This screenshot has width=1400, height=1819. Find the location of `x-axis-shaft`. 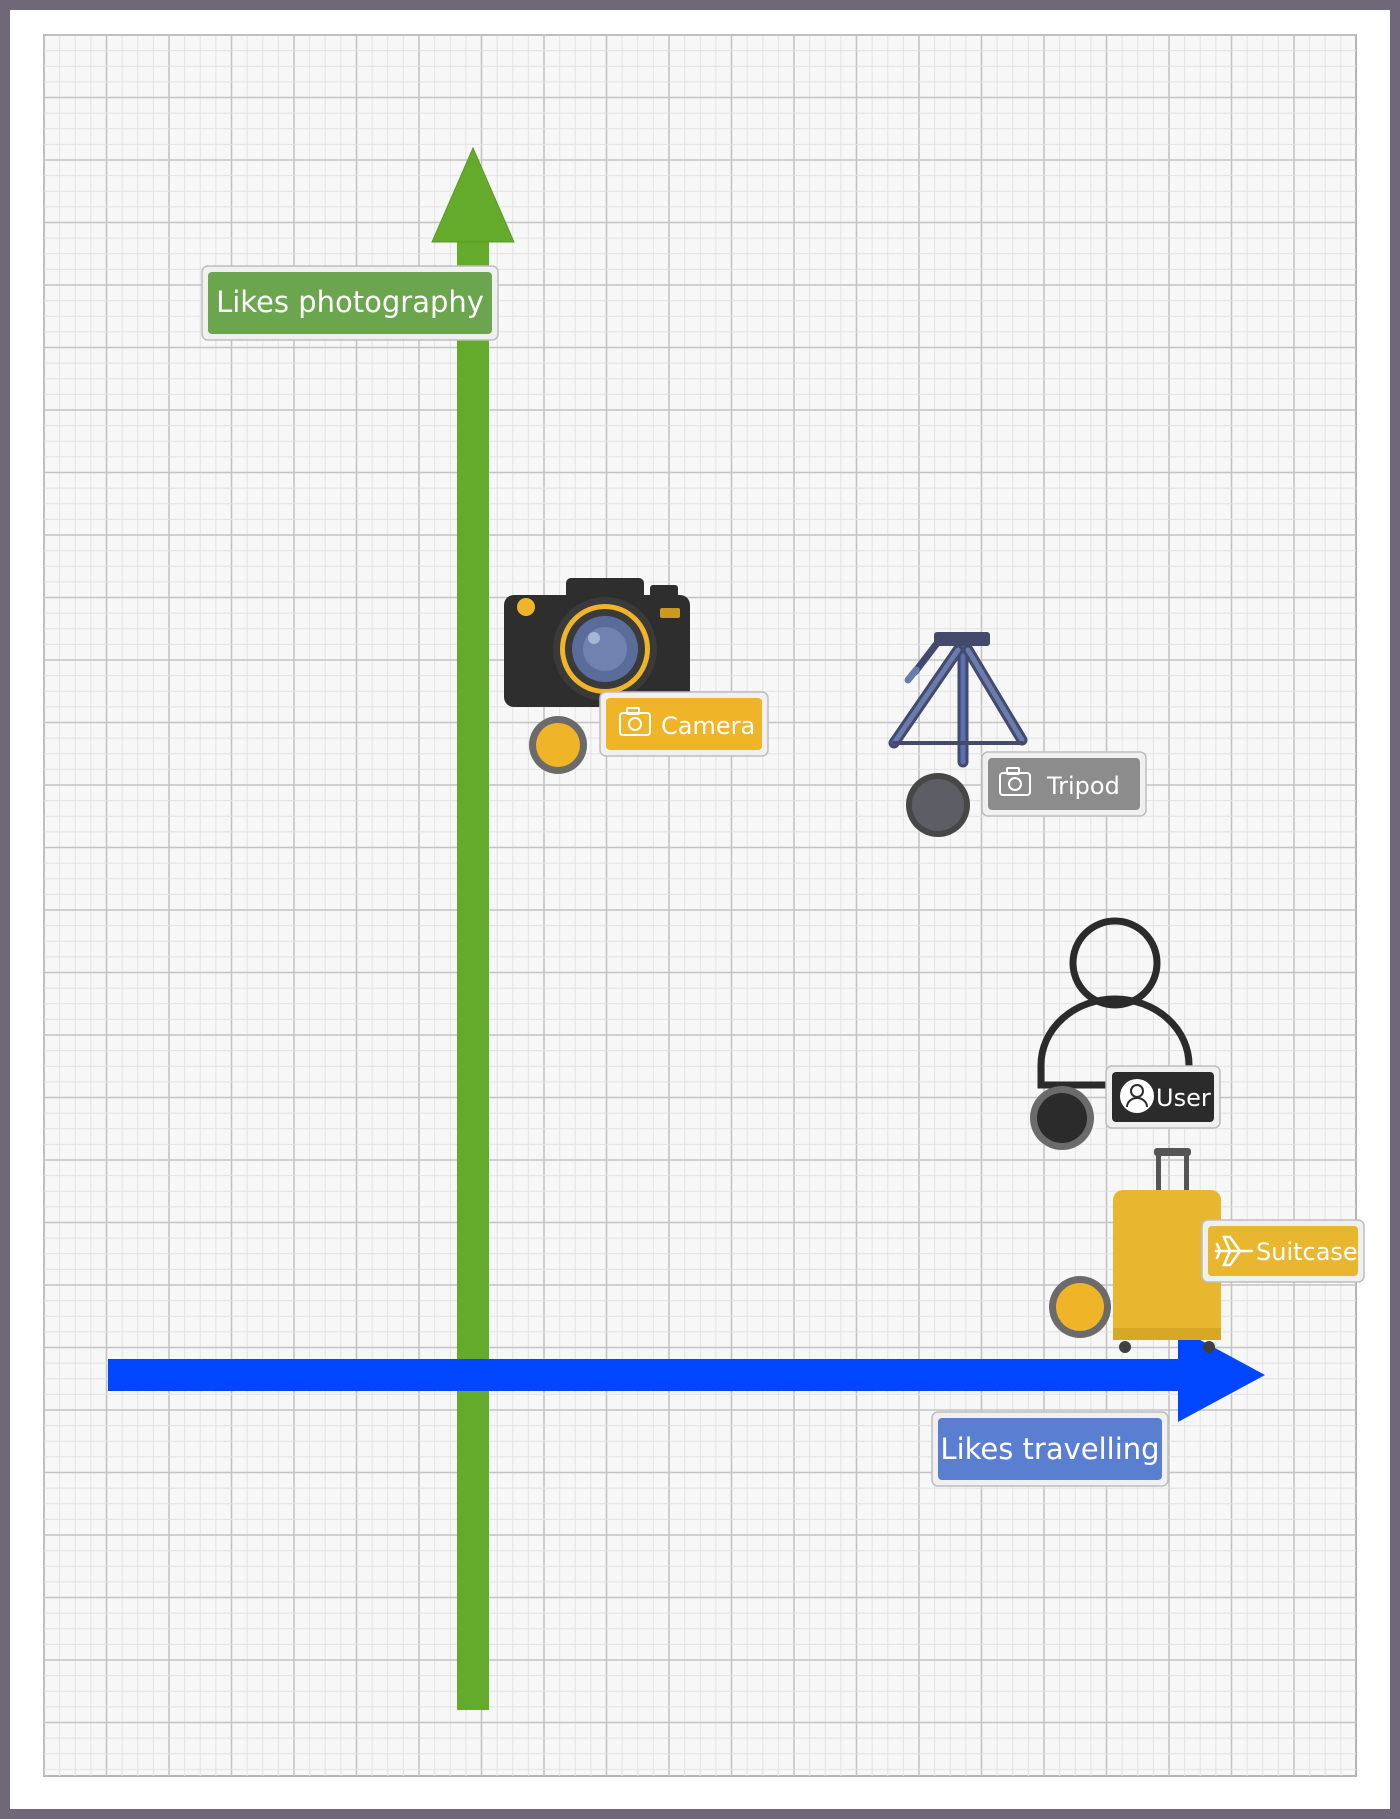

x-axis-shaft is located at coordinates (643, 1375).